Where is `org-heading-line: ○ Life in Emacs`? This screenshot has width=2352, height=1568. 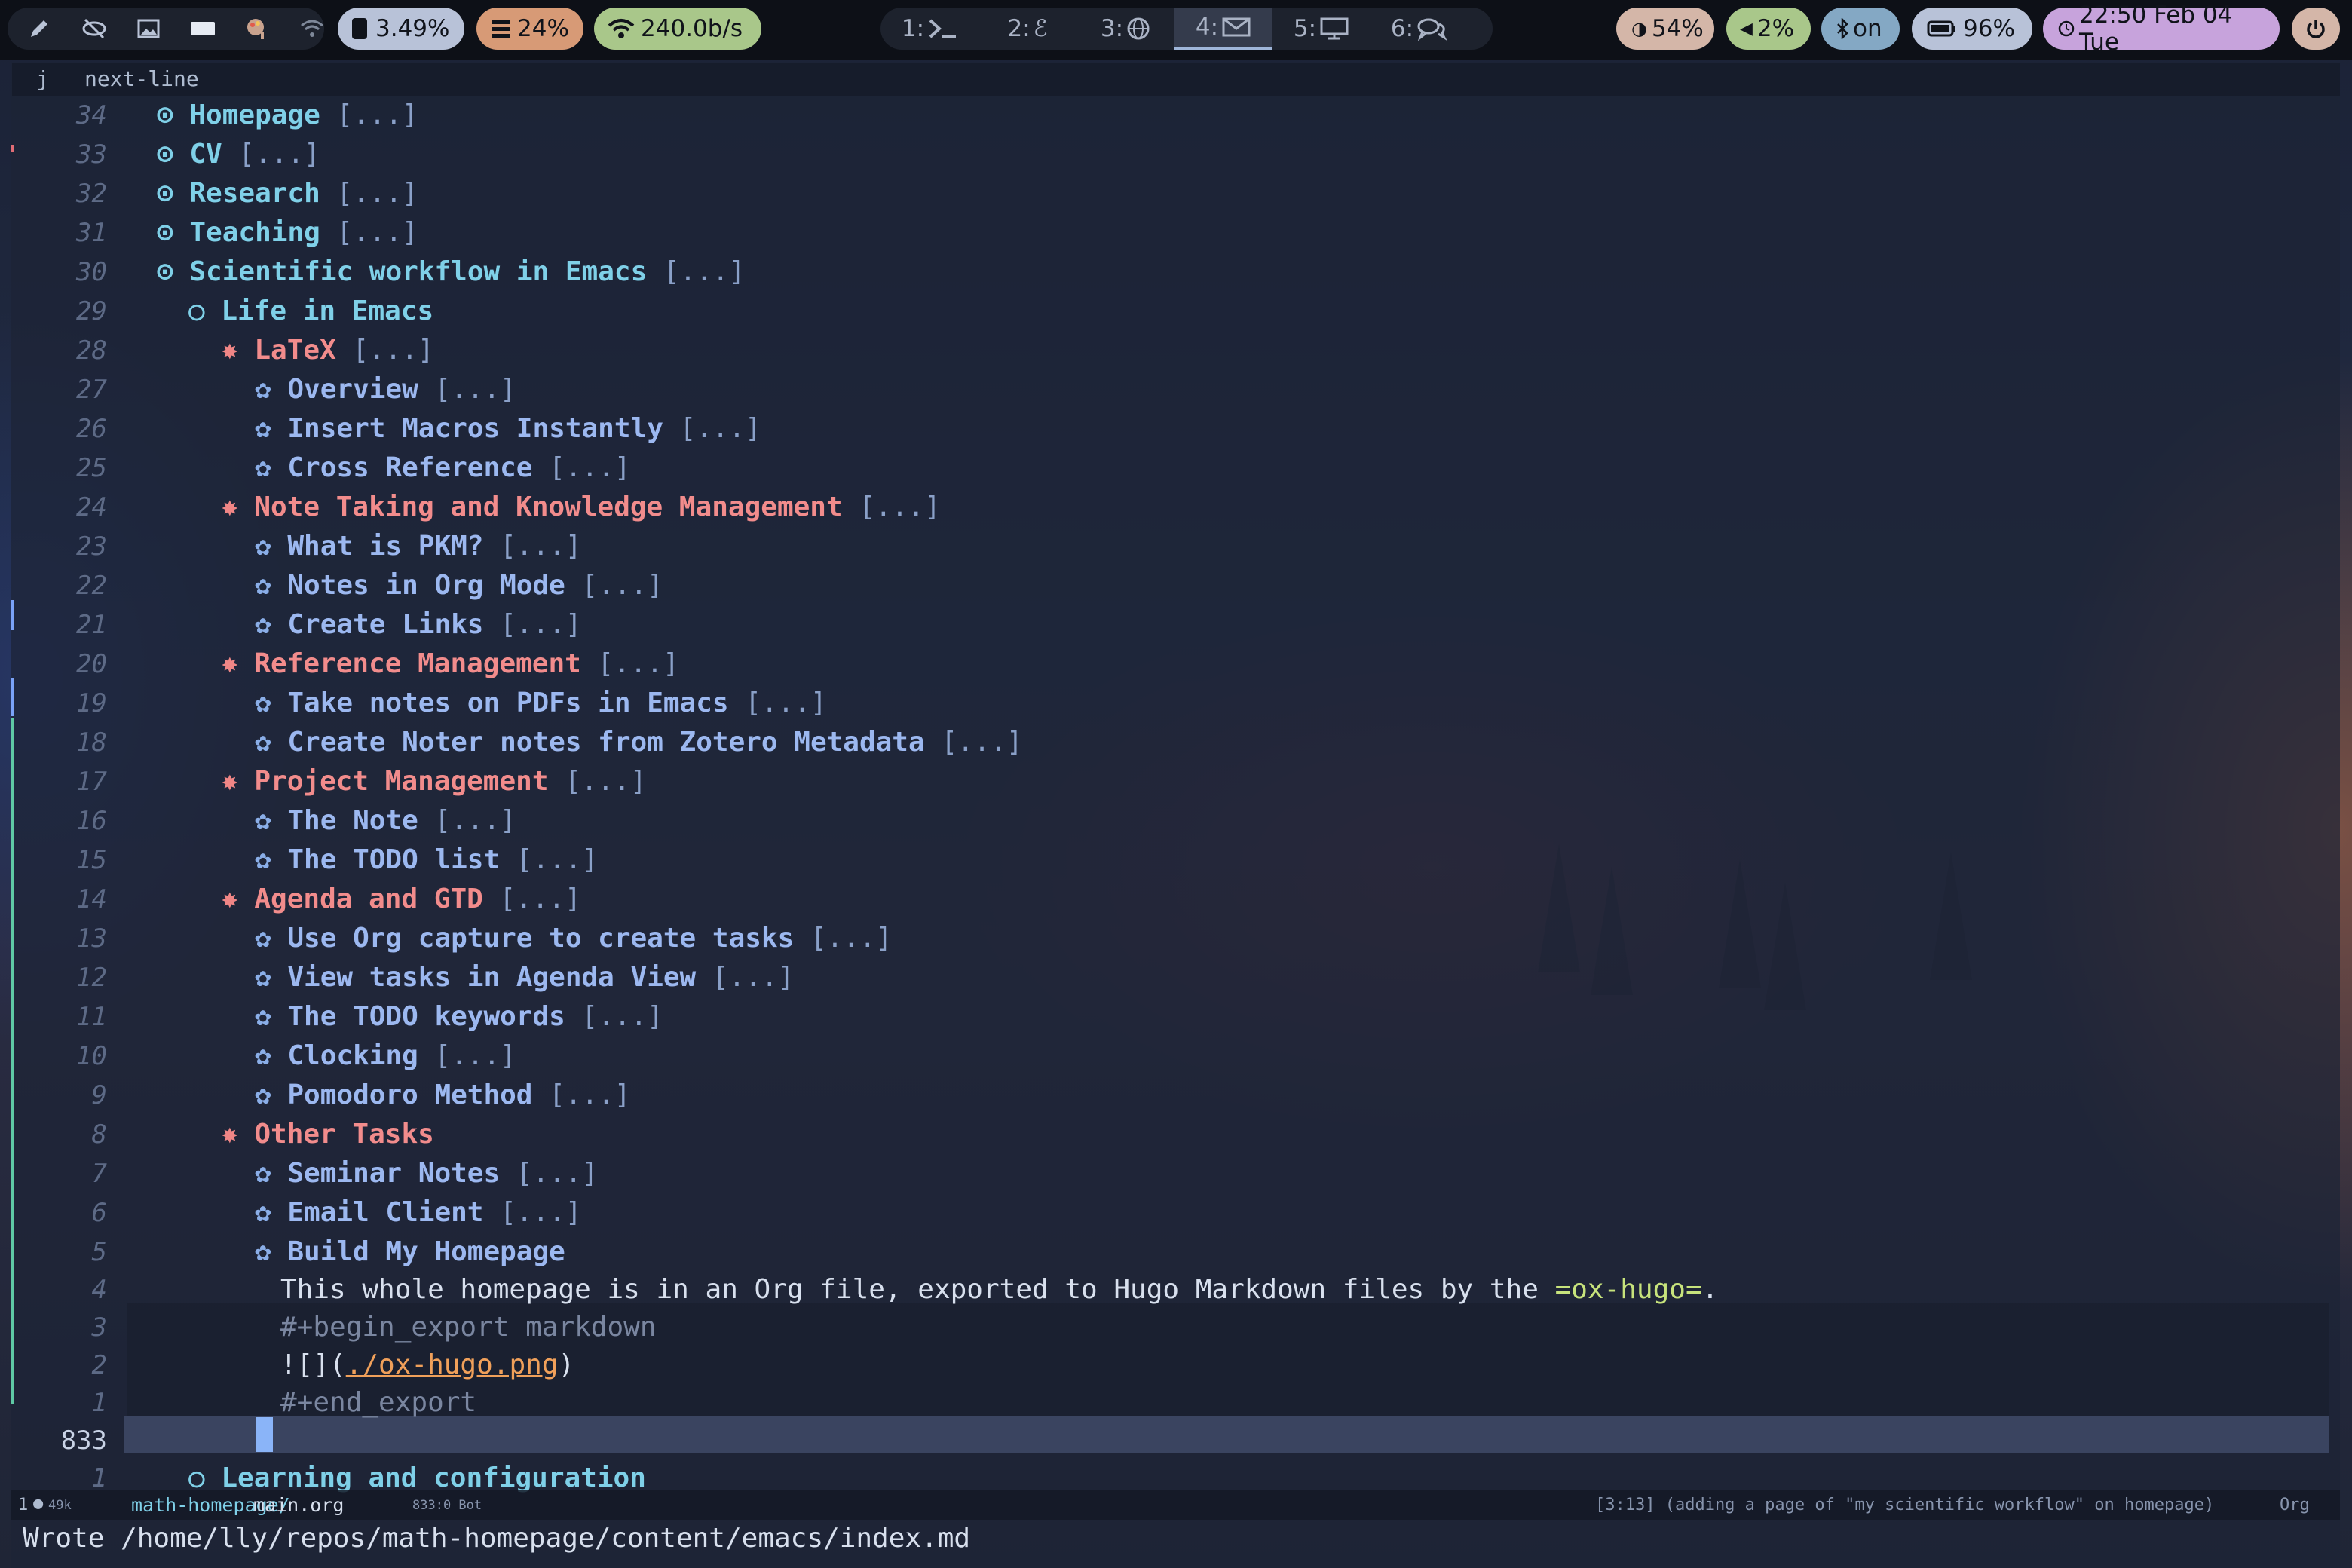
org-heading-line: ○ Life in Emacs is located at coordinates (310, 311).